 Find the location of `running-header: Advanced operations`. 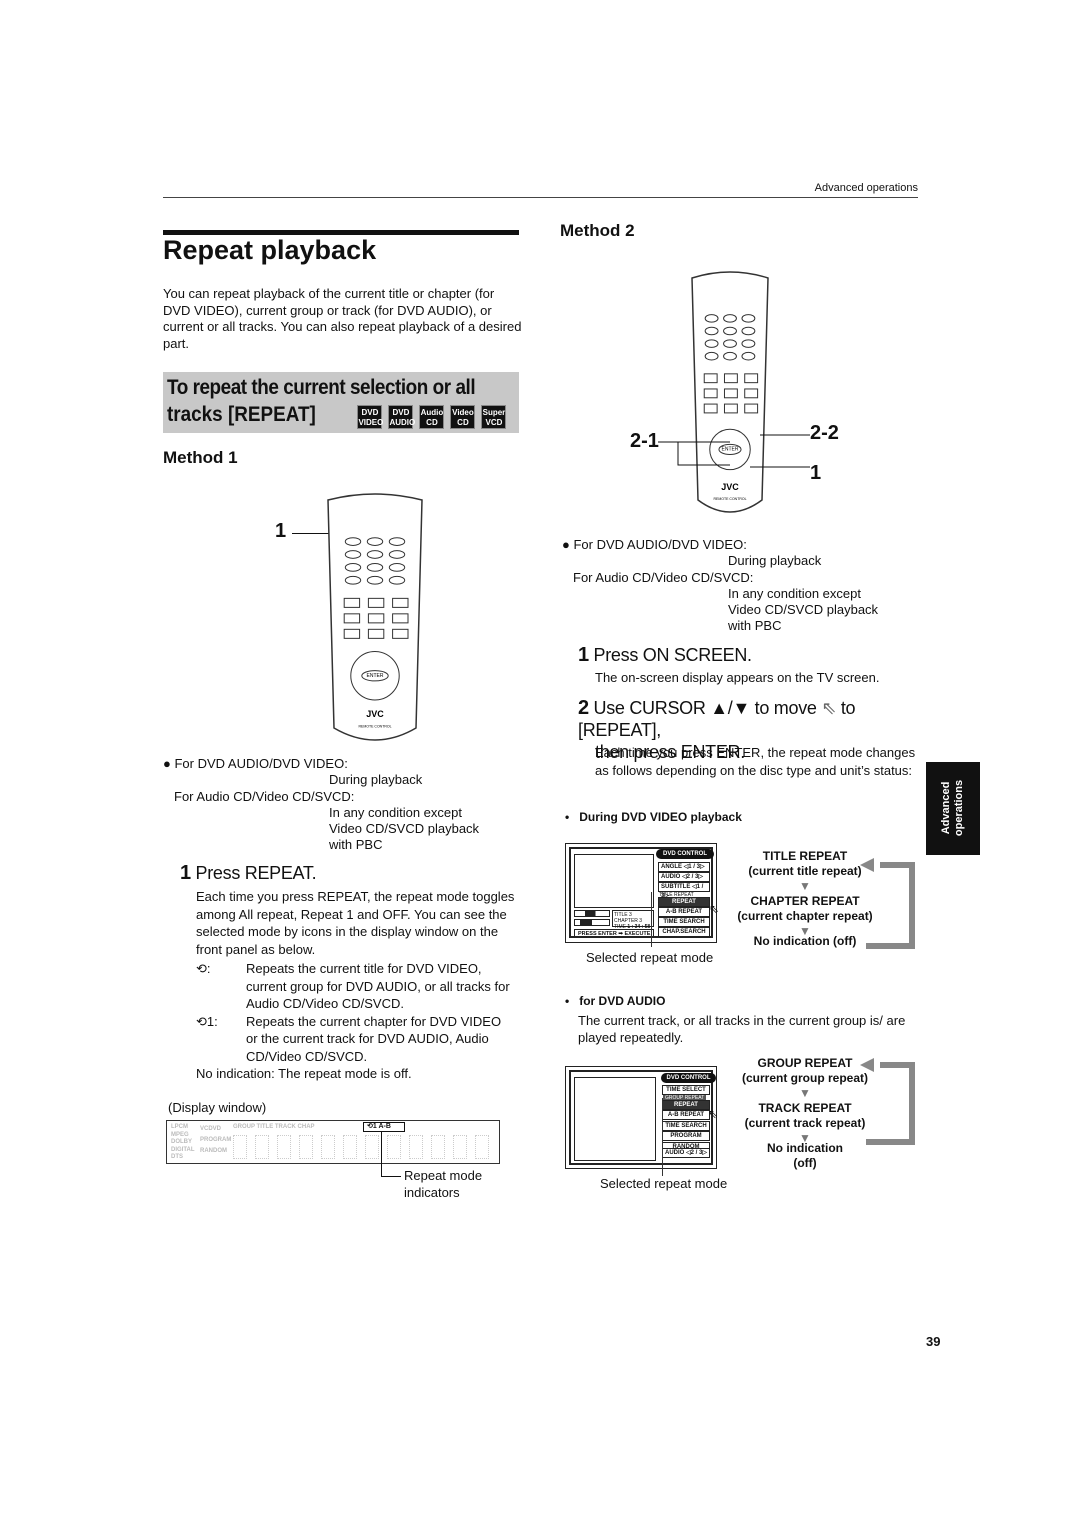

running-header: Advanced operations is located at coordinates (866, 188).